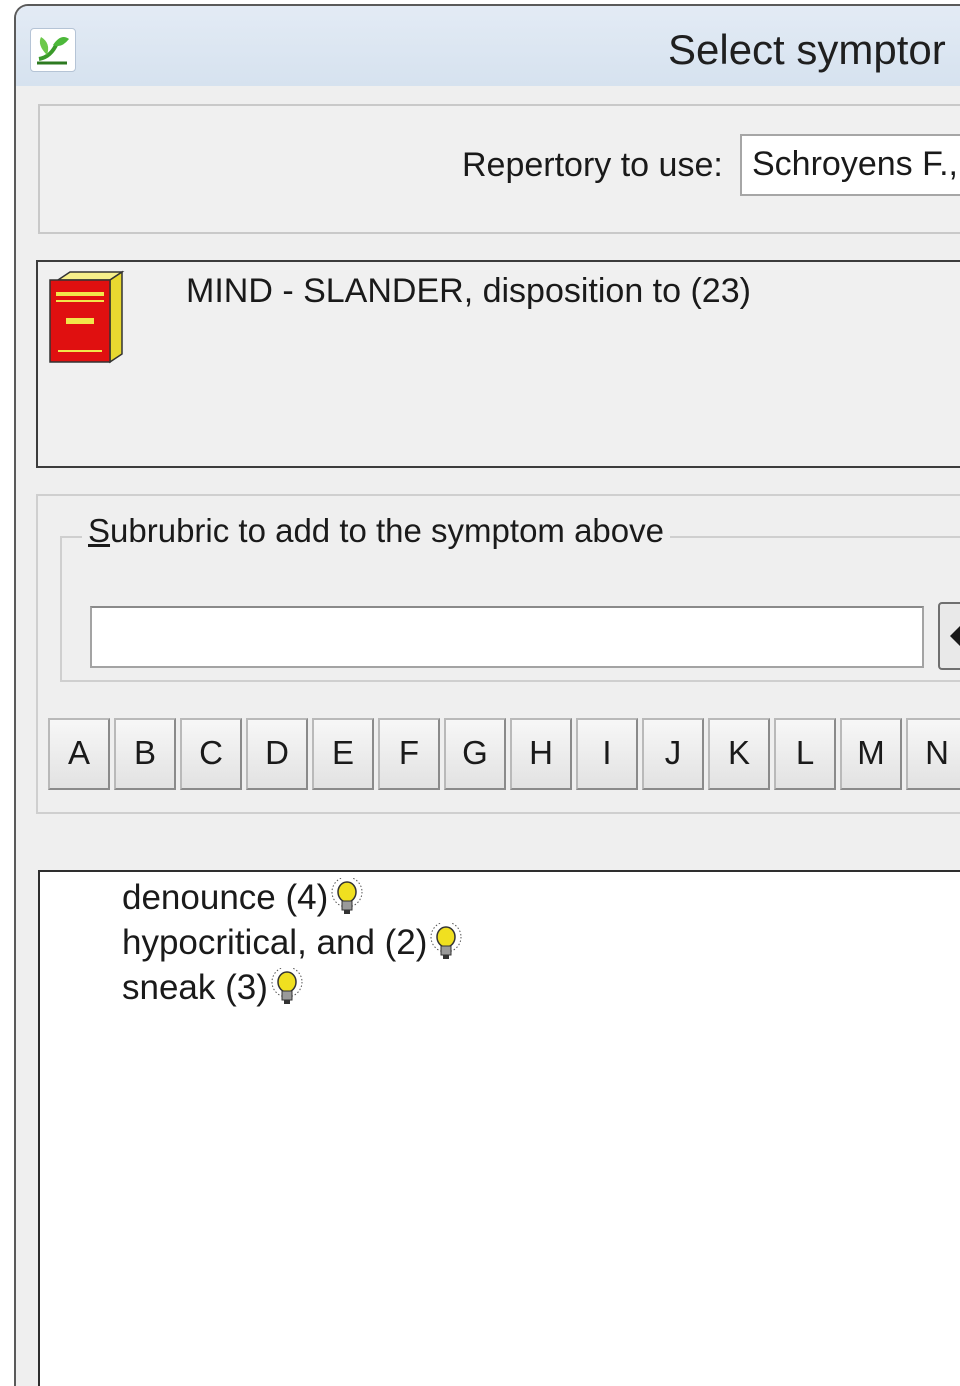  What do you see at coordinates (211, 754) in the screenshot?
I see `letter-button-c: C` at bounding box center [211, 754].